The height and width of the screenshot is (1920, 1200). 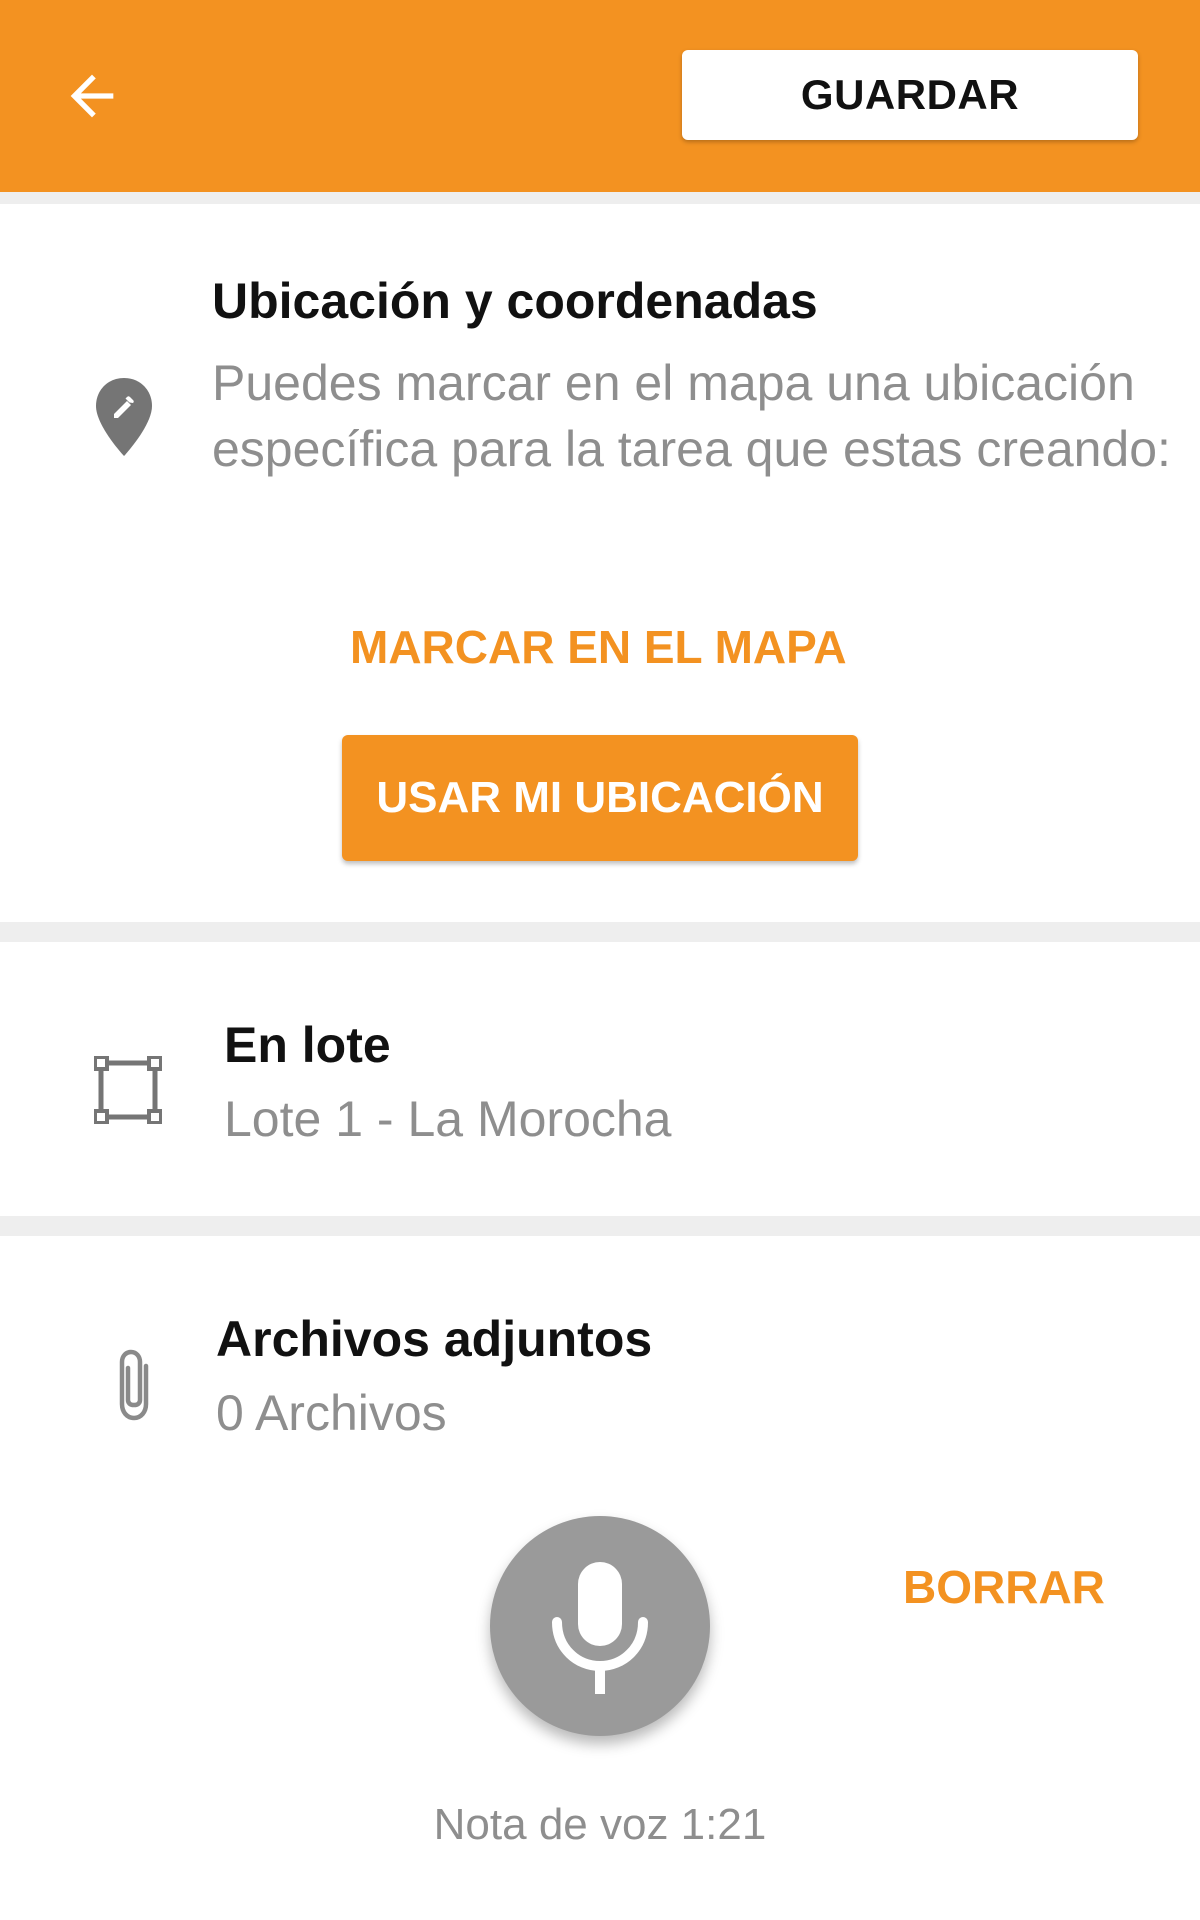 What do you see at coordinates (600, 1824) in the screenshot?
I see `voice-note-label: Nota de voz 1:21` at bounding box center [600, 1824].